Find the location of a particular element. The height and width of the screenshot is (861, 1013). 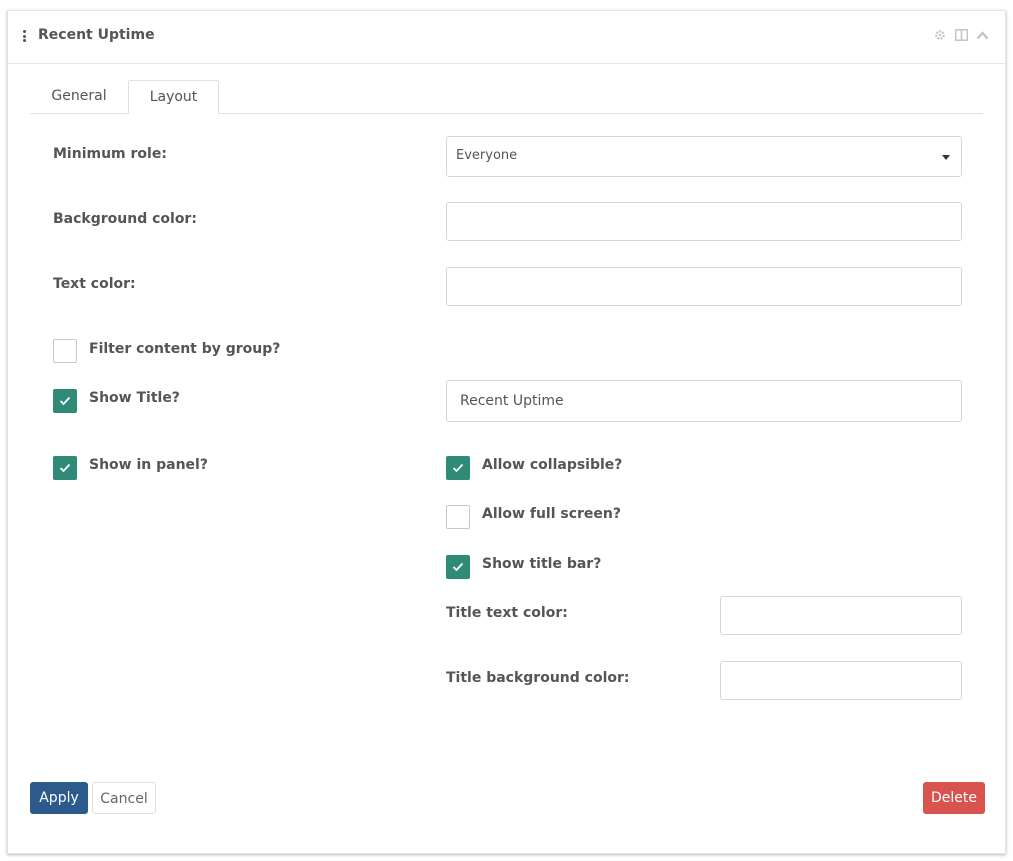

title-background-color-input is located at coordinates (841, 680).